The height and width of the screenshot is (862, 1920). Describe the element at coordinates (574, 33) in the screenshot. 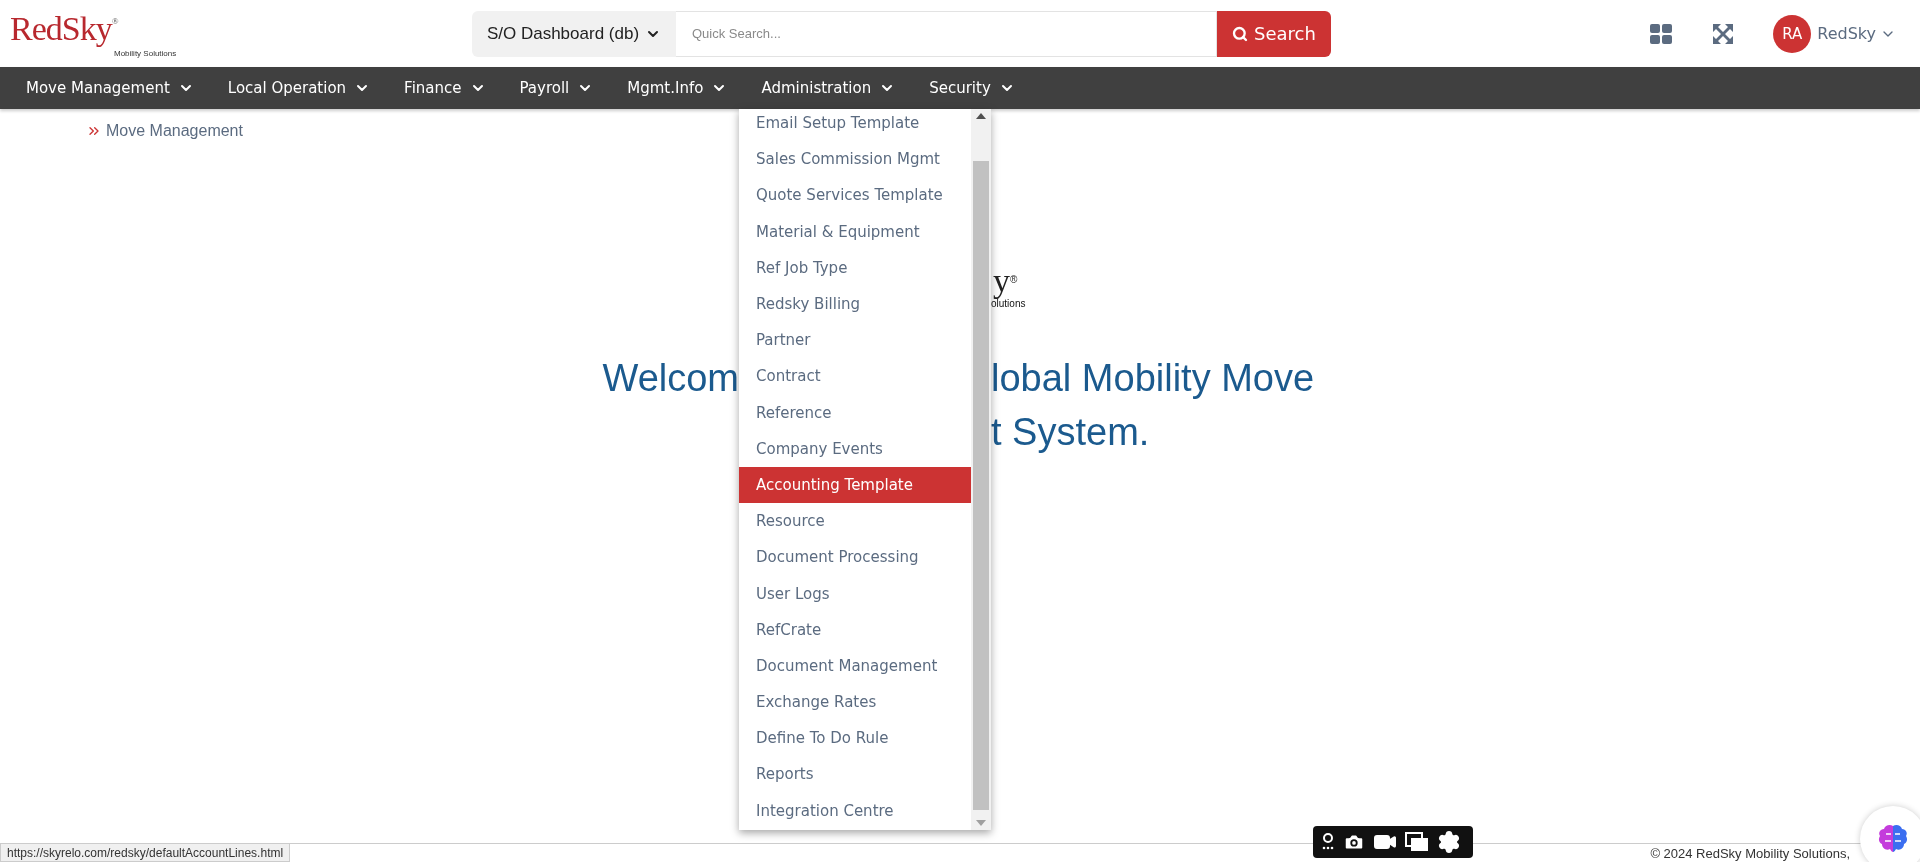

I see `dashboard-select: S/O Dashboard (db)` at that location.